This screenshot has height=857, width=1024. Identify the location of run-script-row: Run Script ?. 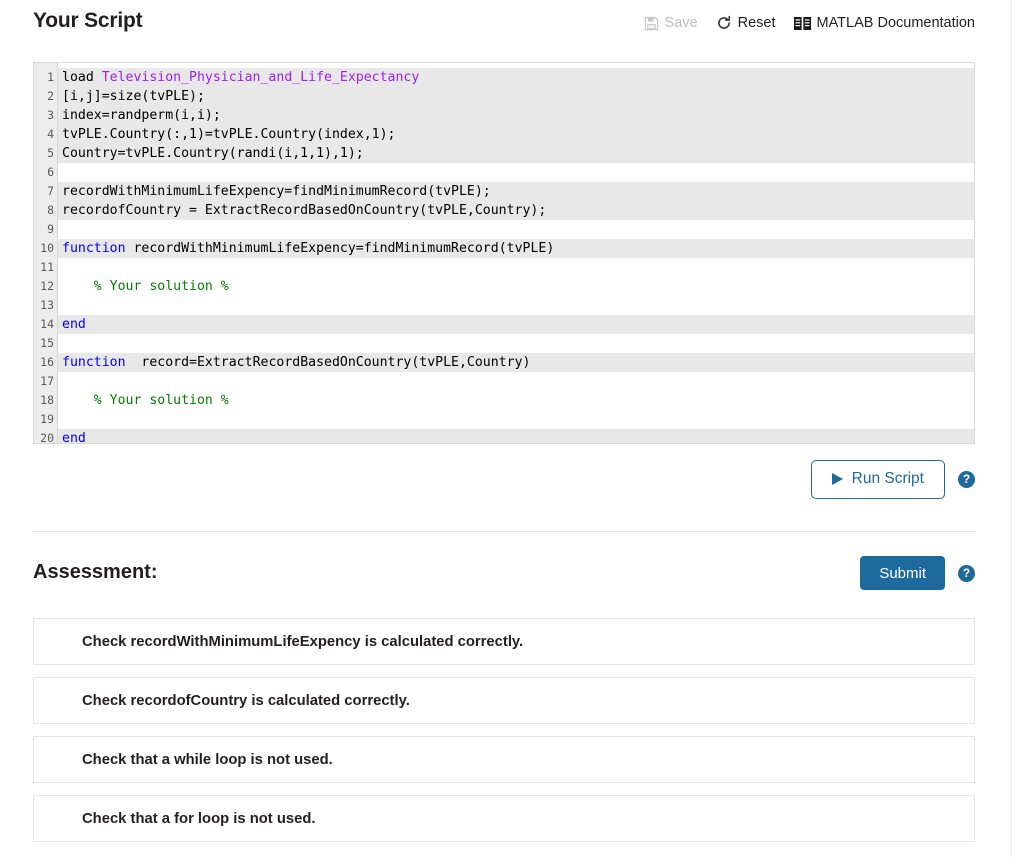
(504, 479).